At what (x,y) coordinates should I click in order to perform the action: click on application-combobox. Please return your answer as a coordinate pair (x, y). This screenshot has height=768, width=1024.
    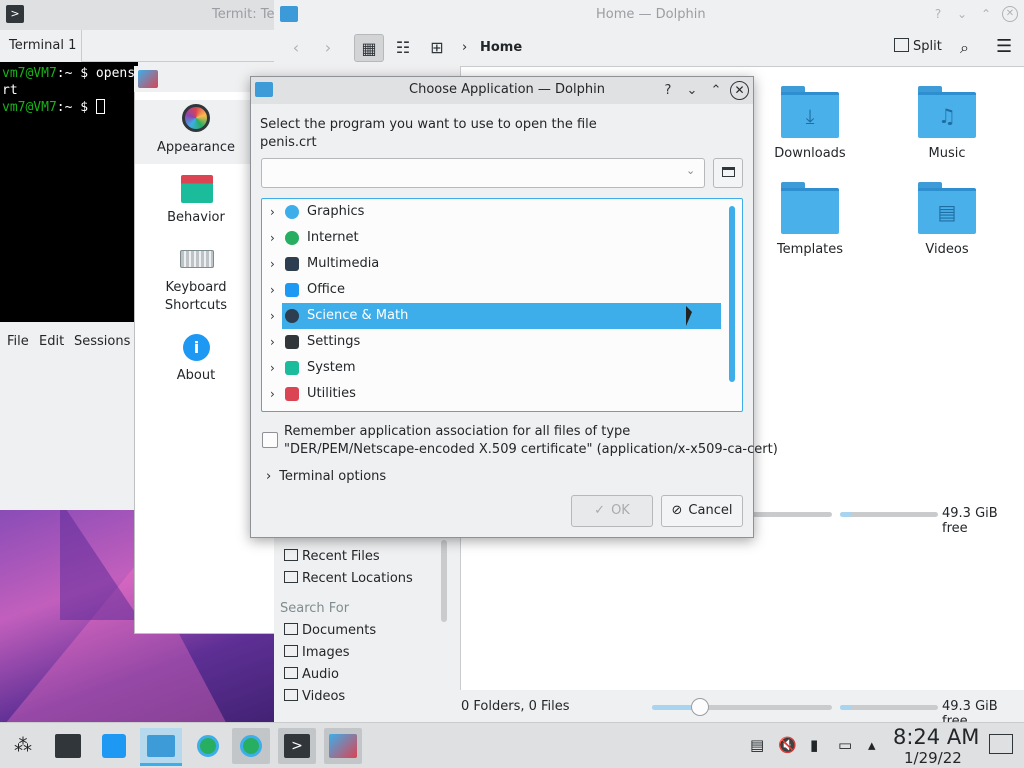
    Looking at the image, I should click on (483, 173).